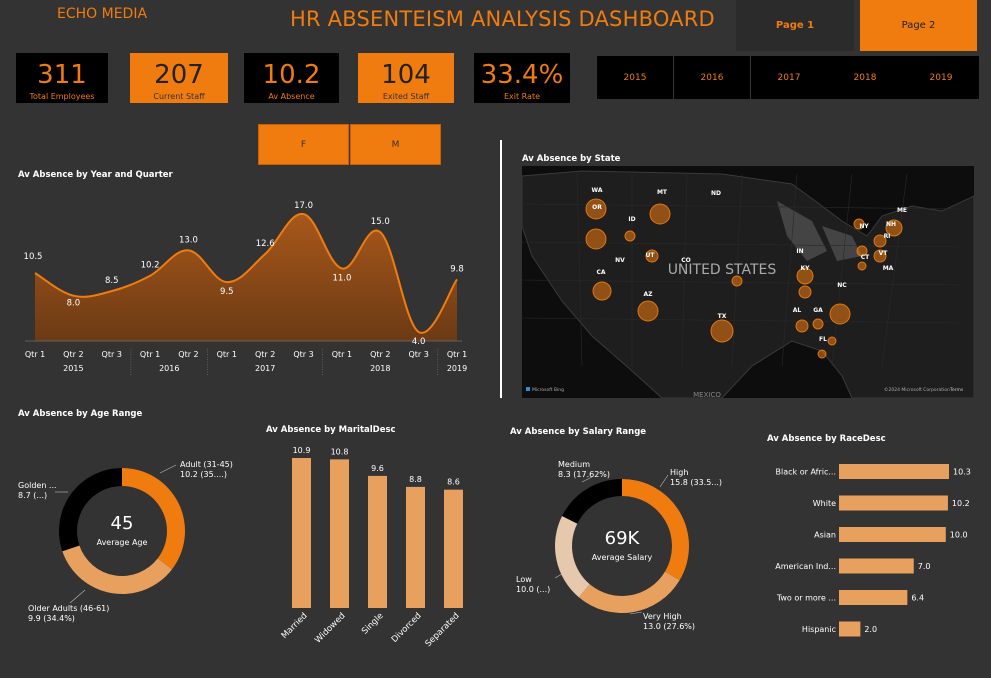 The width and height of the screenshot is (991, 678). Describe the element at coordinates (712, 77) in the screenshot. I see `year-filter-2016: 2016` at that location.